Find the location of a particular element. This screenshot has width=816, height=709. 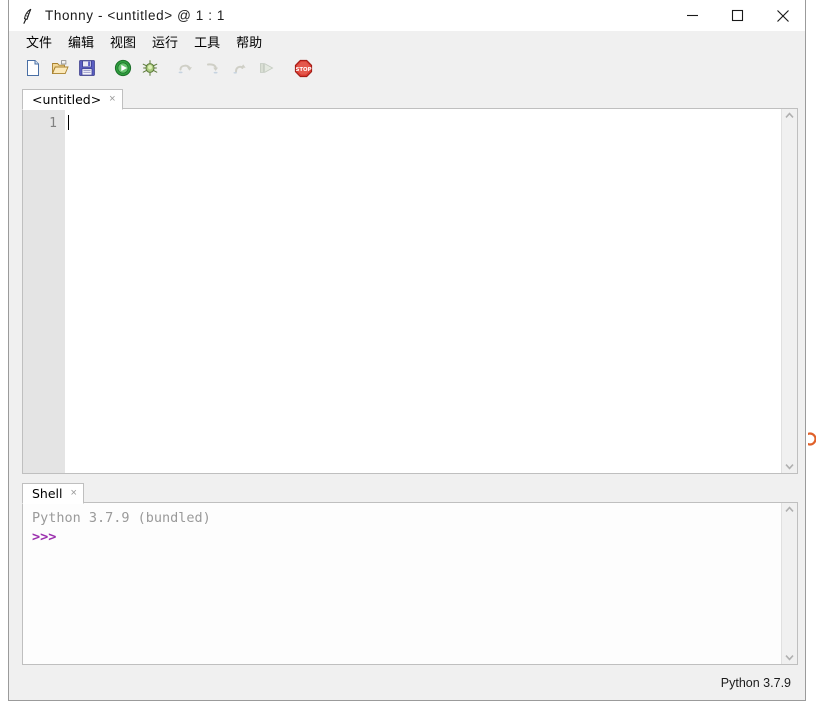

resume-button is located at coordinates (267, 68).